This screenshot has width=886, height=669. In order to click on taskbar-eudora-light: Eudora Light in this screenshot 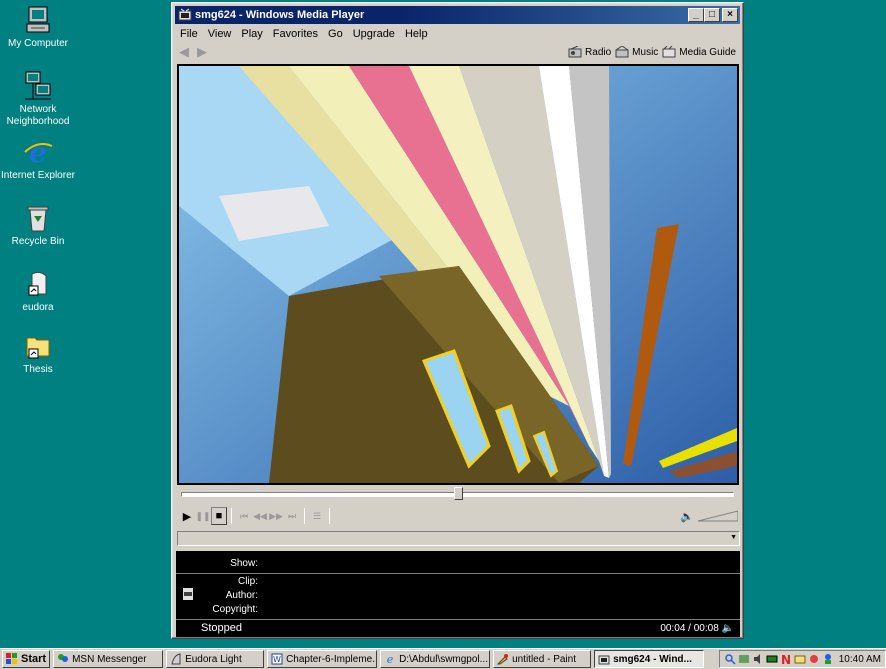, I will do `click(215, 659)`.